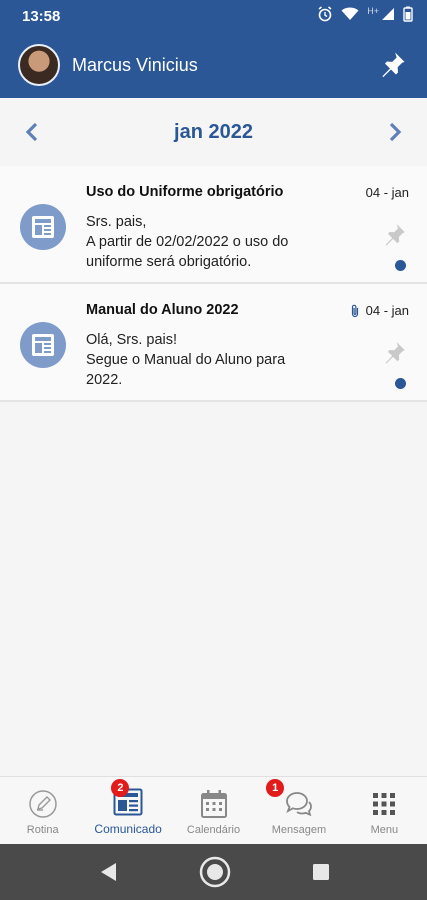  I want to click on battery-icon, so click(408, 16).